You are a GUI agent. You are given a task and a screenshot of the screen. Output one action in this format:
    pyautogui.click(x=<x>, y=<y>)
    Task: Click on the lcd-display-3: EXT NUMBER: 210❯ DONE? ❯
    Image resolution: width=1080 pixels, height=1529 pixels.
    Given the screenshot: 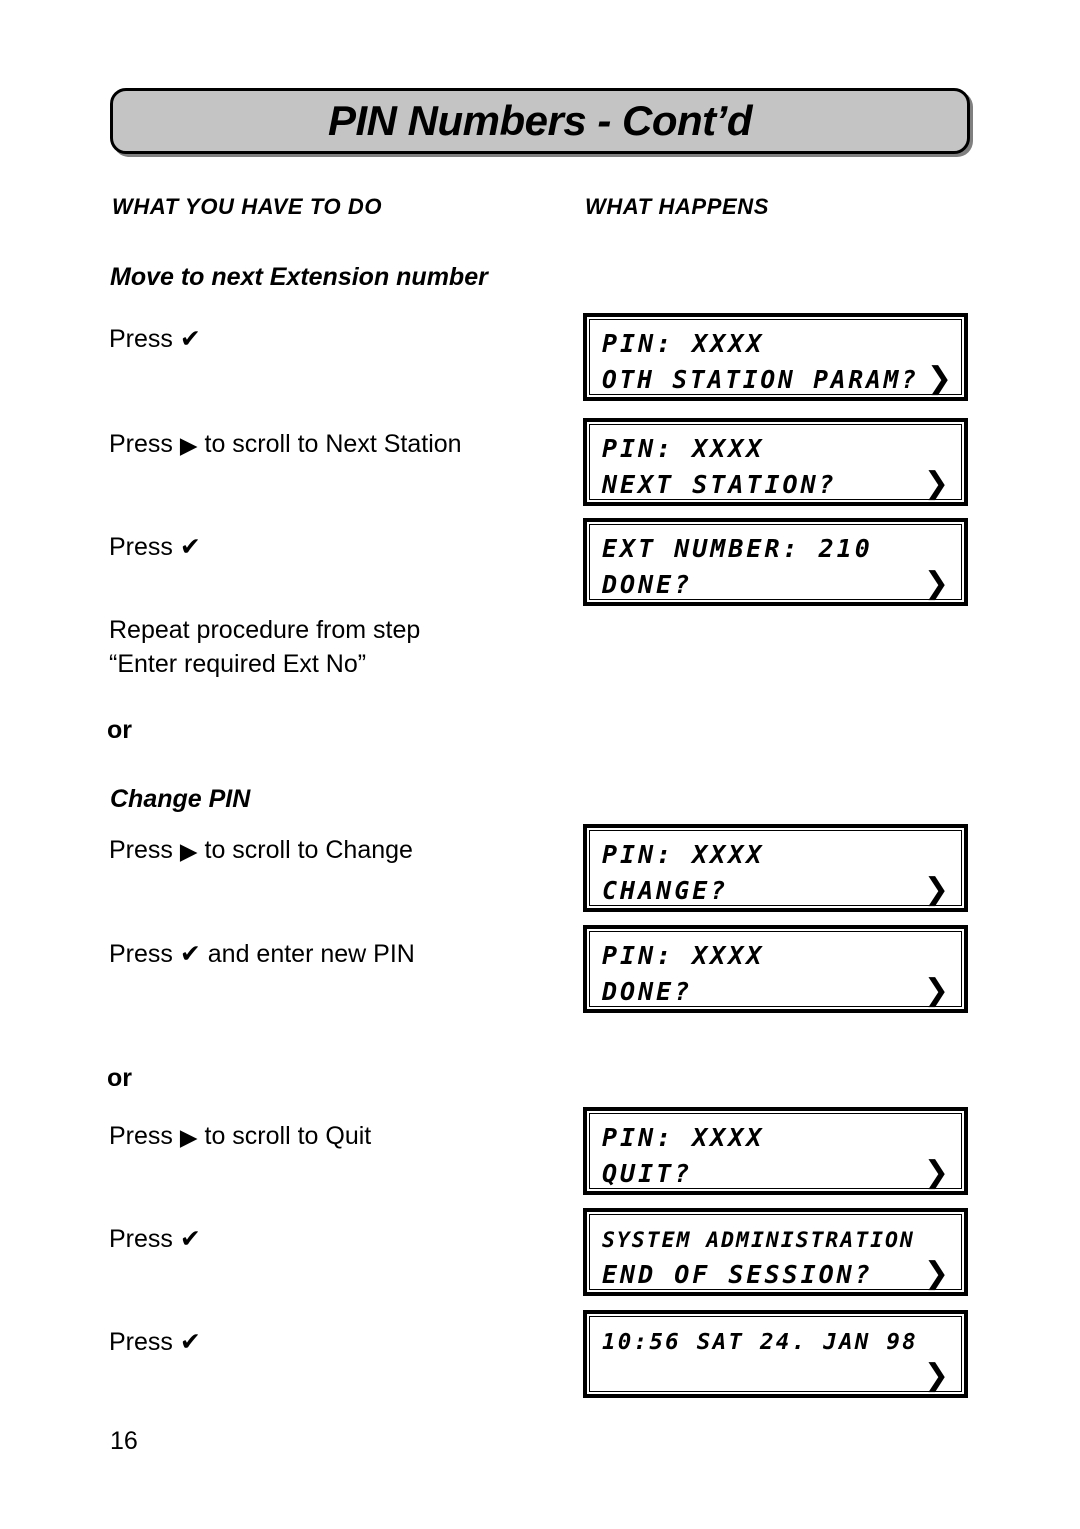 What is the action you would take?
    pyautogui.click(x=775, y=562)
    